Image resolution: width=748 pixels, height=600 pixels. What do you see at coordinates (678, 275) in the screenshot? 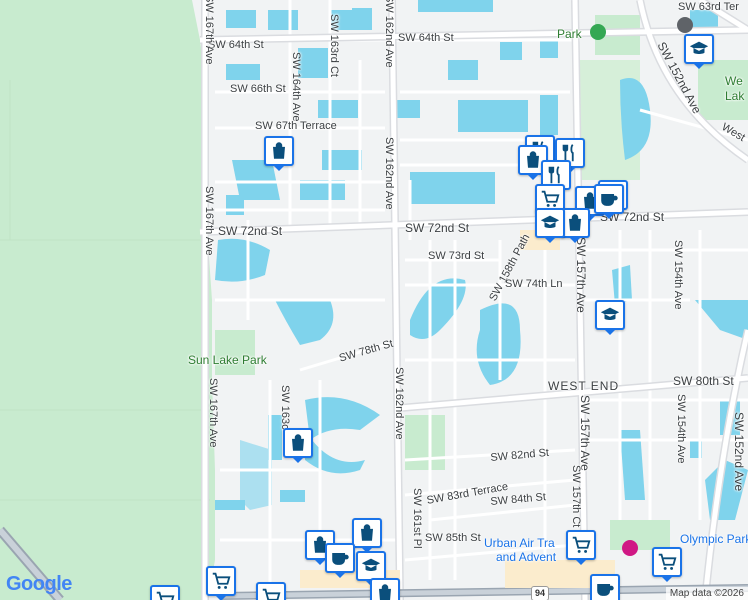
I see `street-label-sw-154th-ave: SW 154th Ave` at bounding box center [678, 275].